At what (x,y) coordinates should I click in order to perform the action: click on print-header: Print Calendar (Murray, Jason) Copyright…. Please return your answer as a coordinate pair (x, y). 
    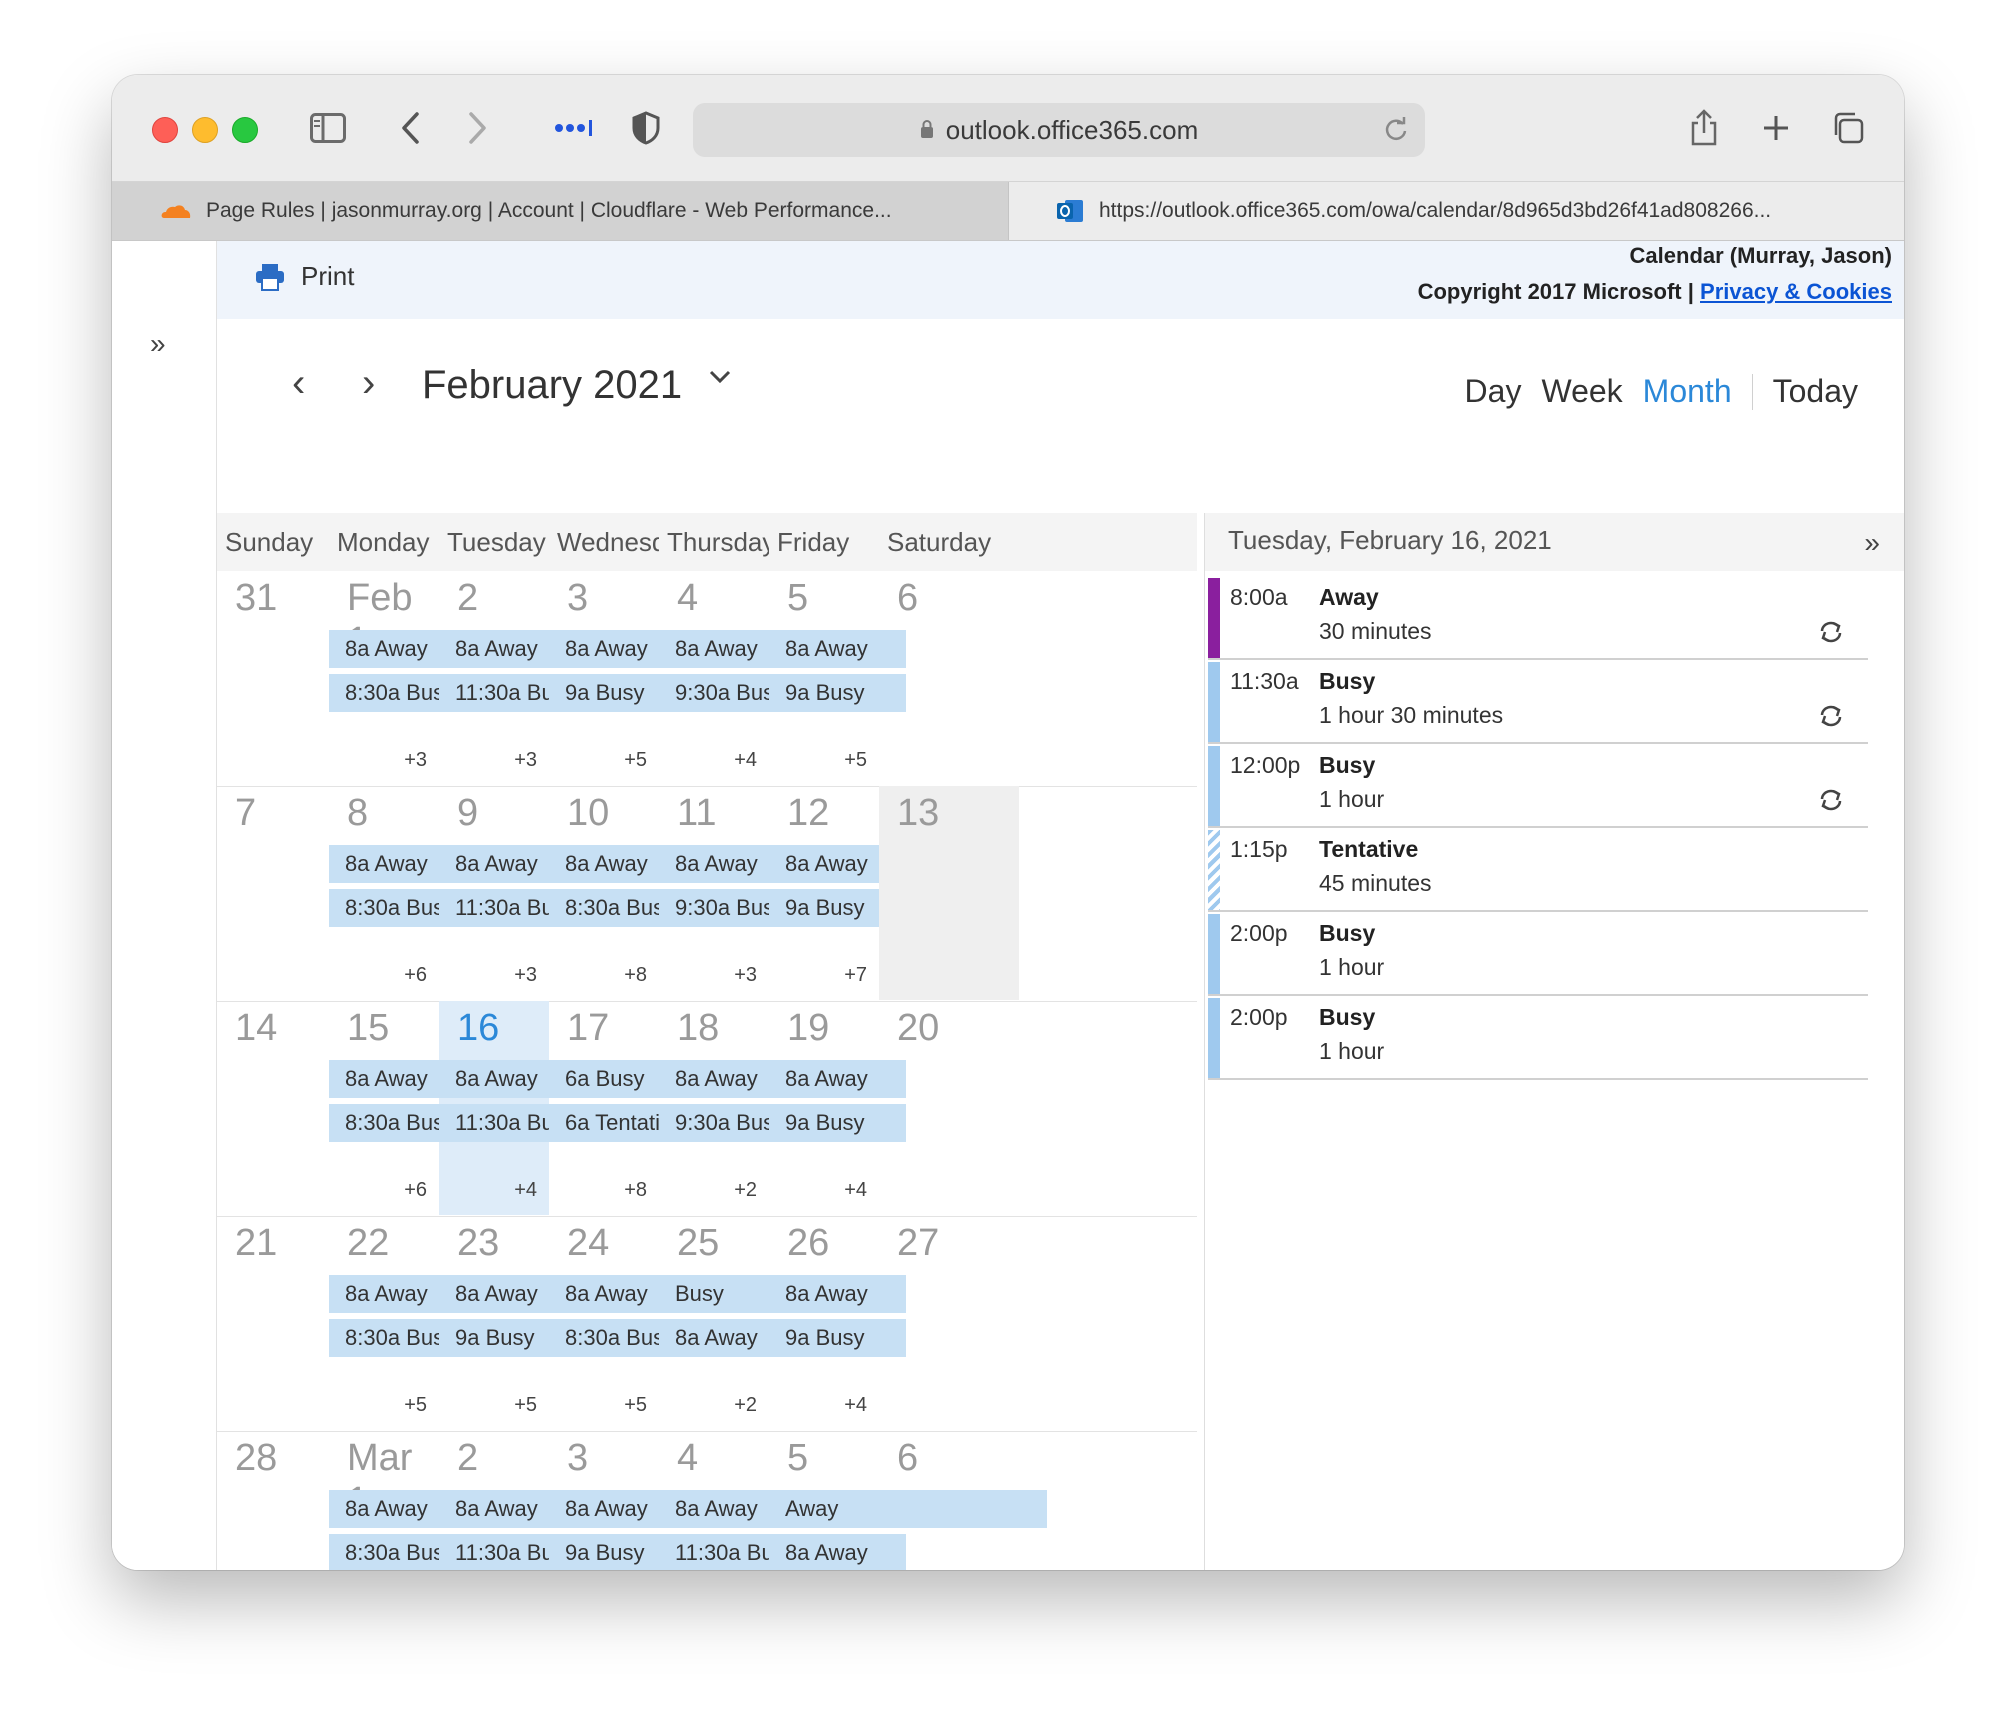
    Looking at the image, I should click on (1060, 280).